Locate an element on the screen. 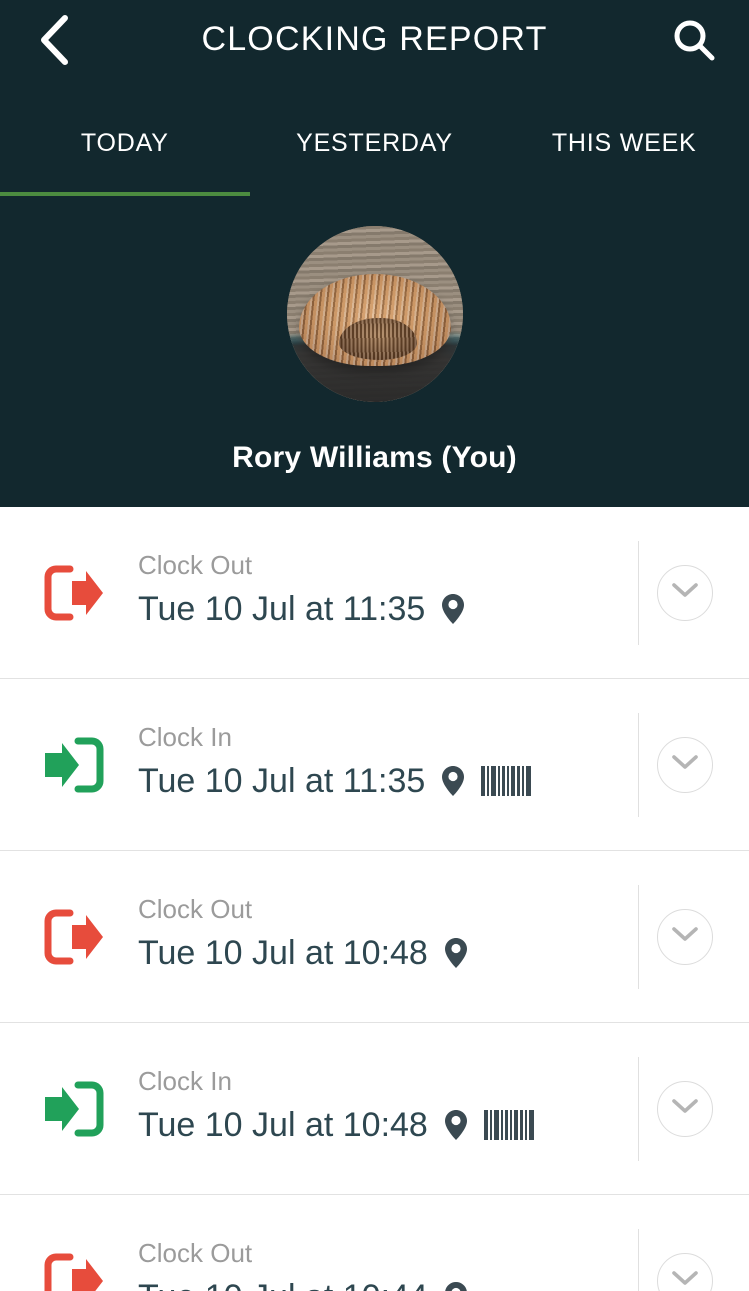 The width and height of the screenshot is (749, 1291). navbar: CLOCKING REPORT is located at coordinates (374, 41).